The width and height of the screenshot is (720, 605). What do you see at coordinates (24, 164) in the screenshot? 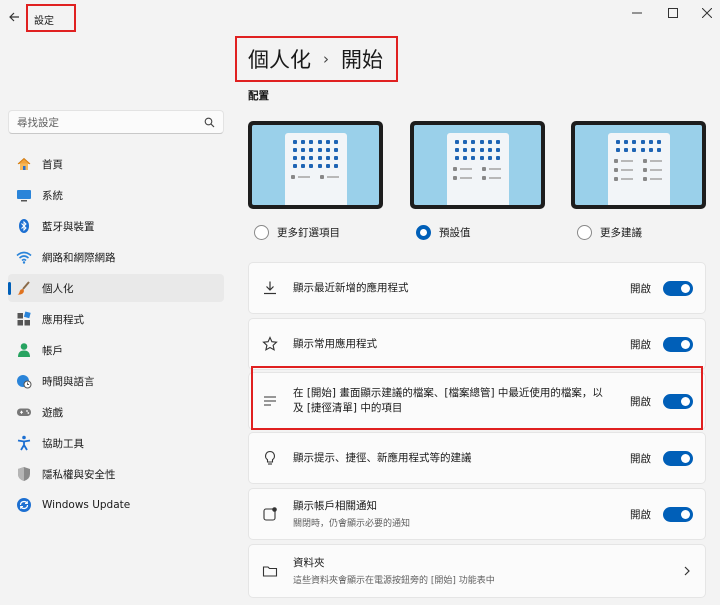
I see `home-icon` at bounding box center [24, 164].